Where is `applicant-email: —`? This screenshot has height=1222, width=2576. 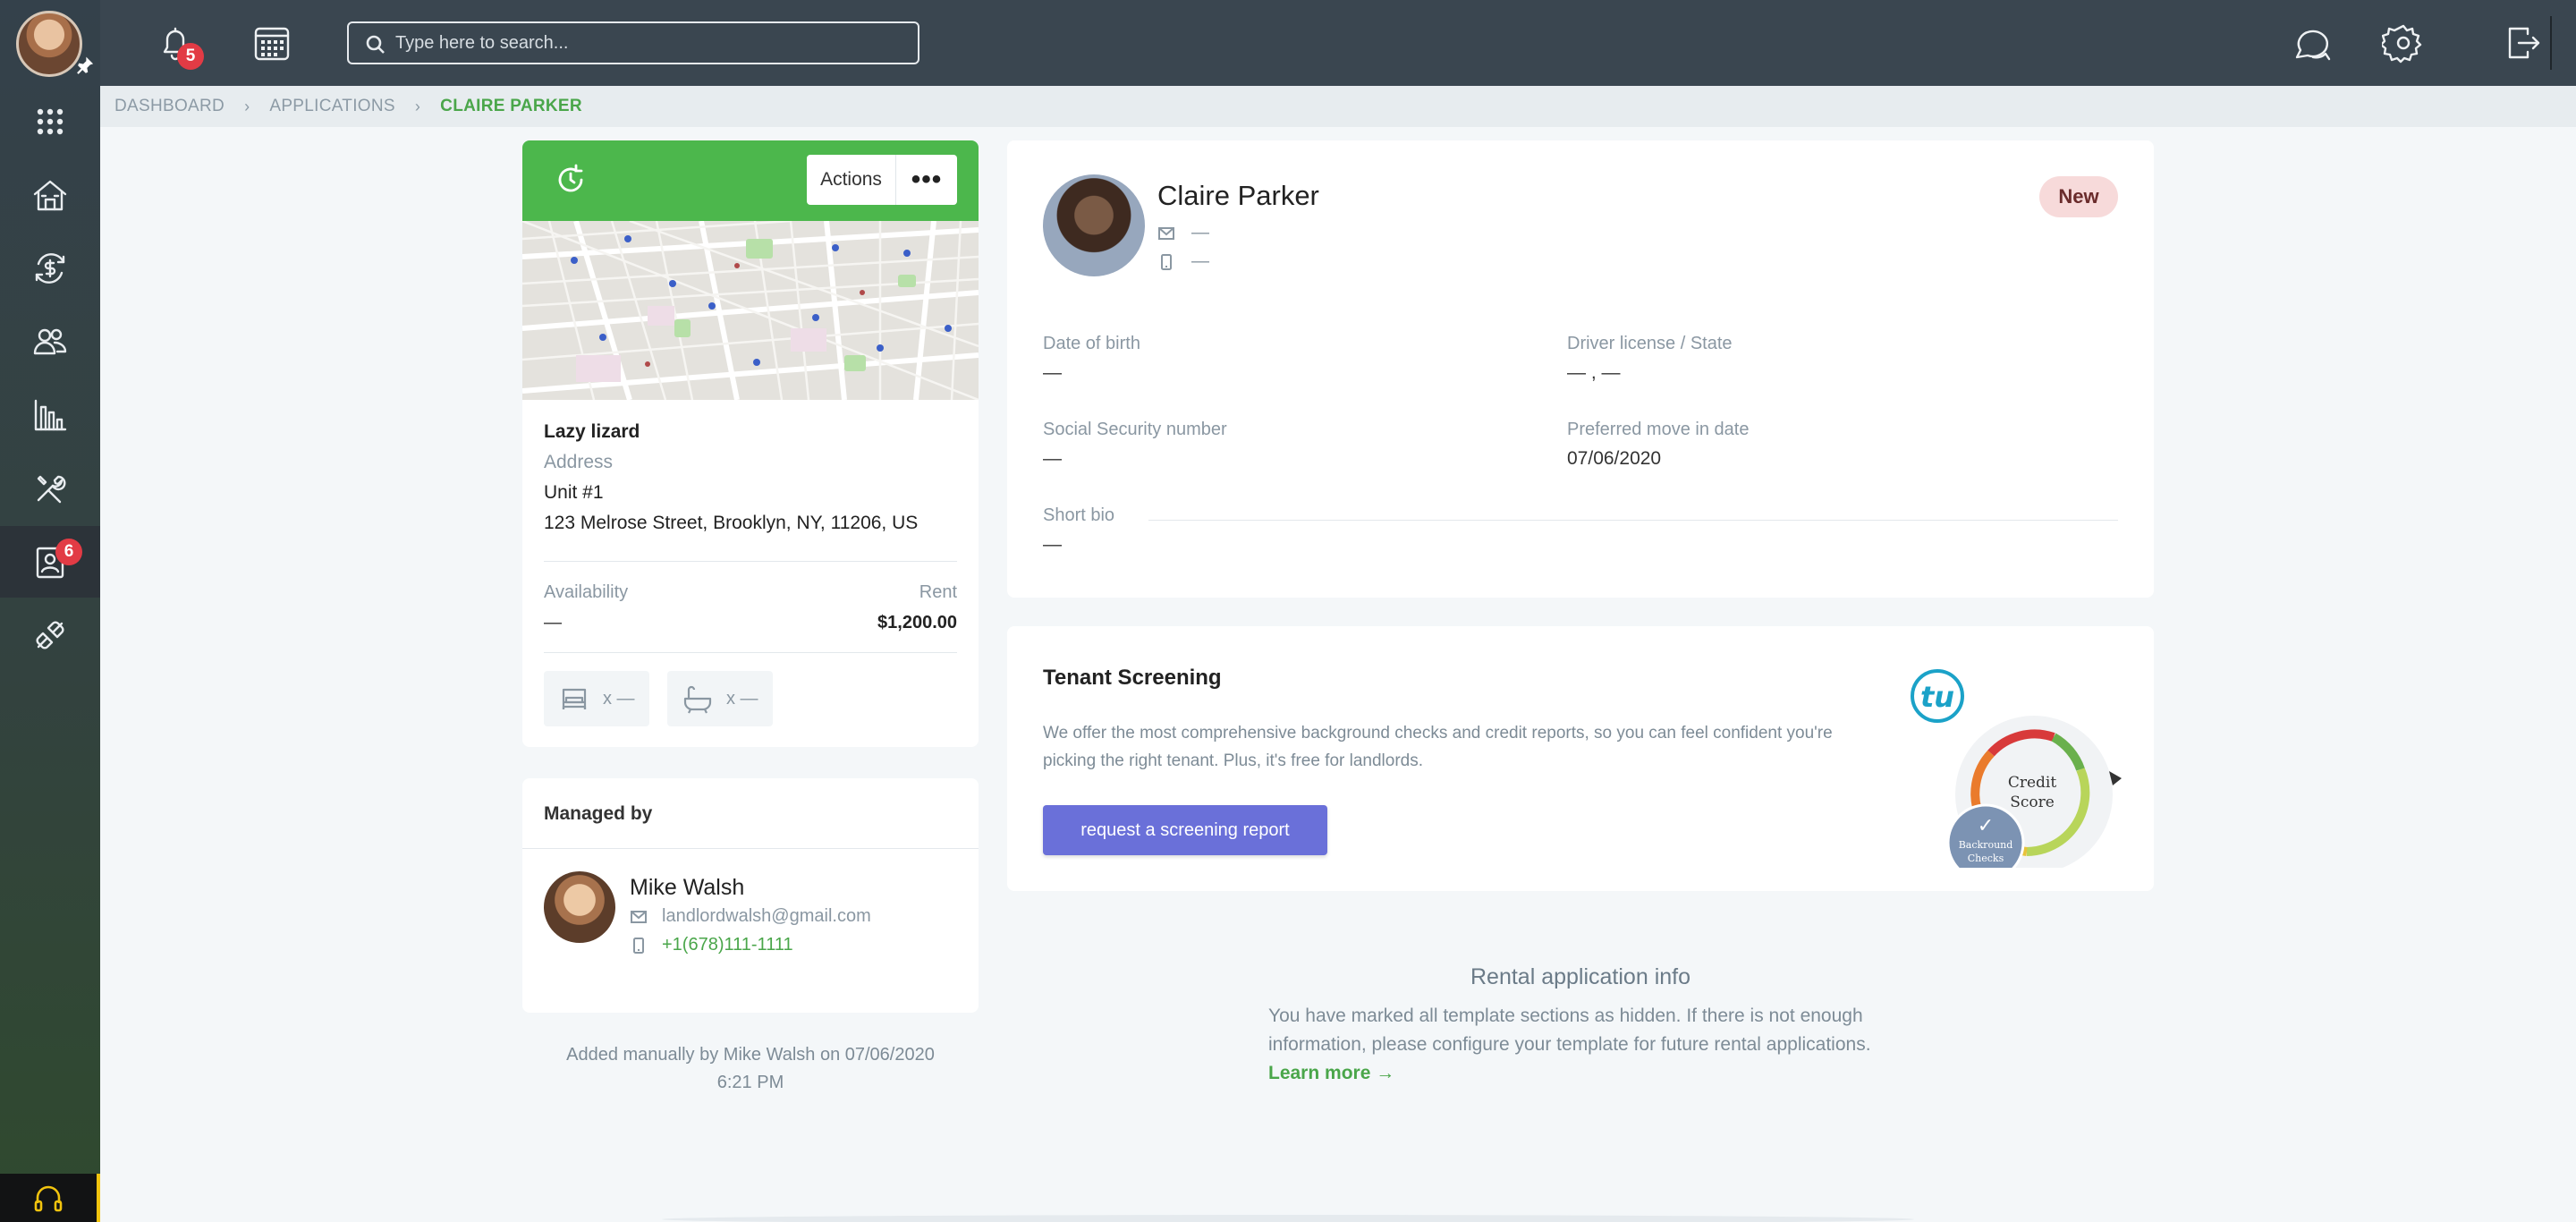
applicant-email: — is located at coordinates (1200, 232).